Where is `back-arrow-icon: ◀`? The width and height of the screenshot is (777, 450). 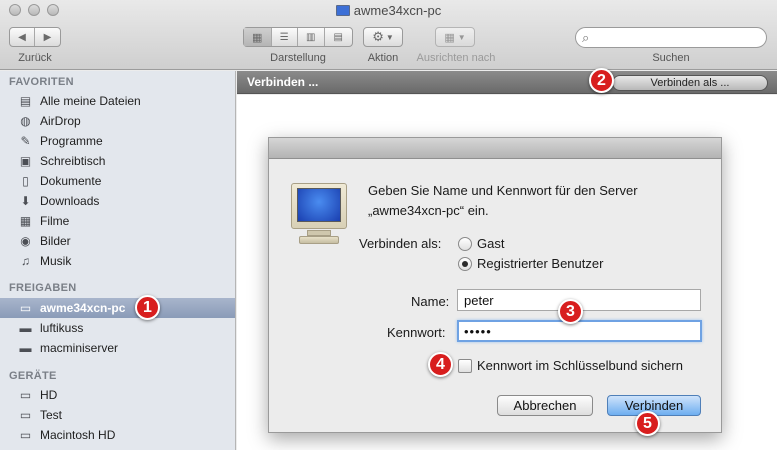
back-arrow-icon: ◀ is located at coordinates (22, 37).